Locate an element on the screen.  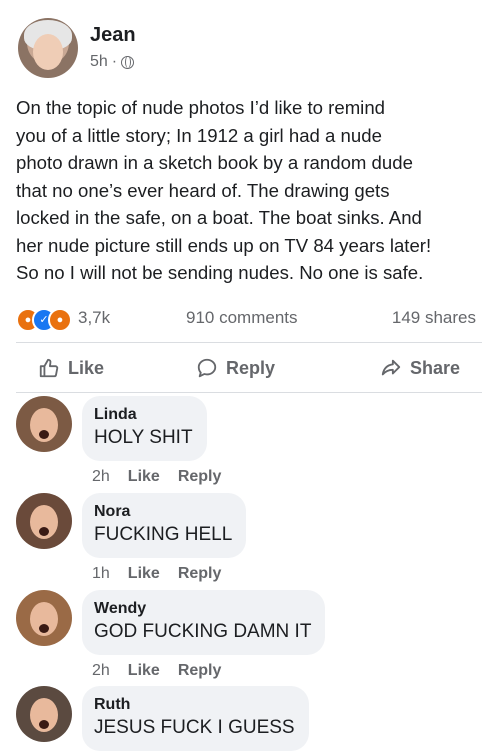
globe-icon is located at coordinates (128, 62).